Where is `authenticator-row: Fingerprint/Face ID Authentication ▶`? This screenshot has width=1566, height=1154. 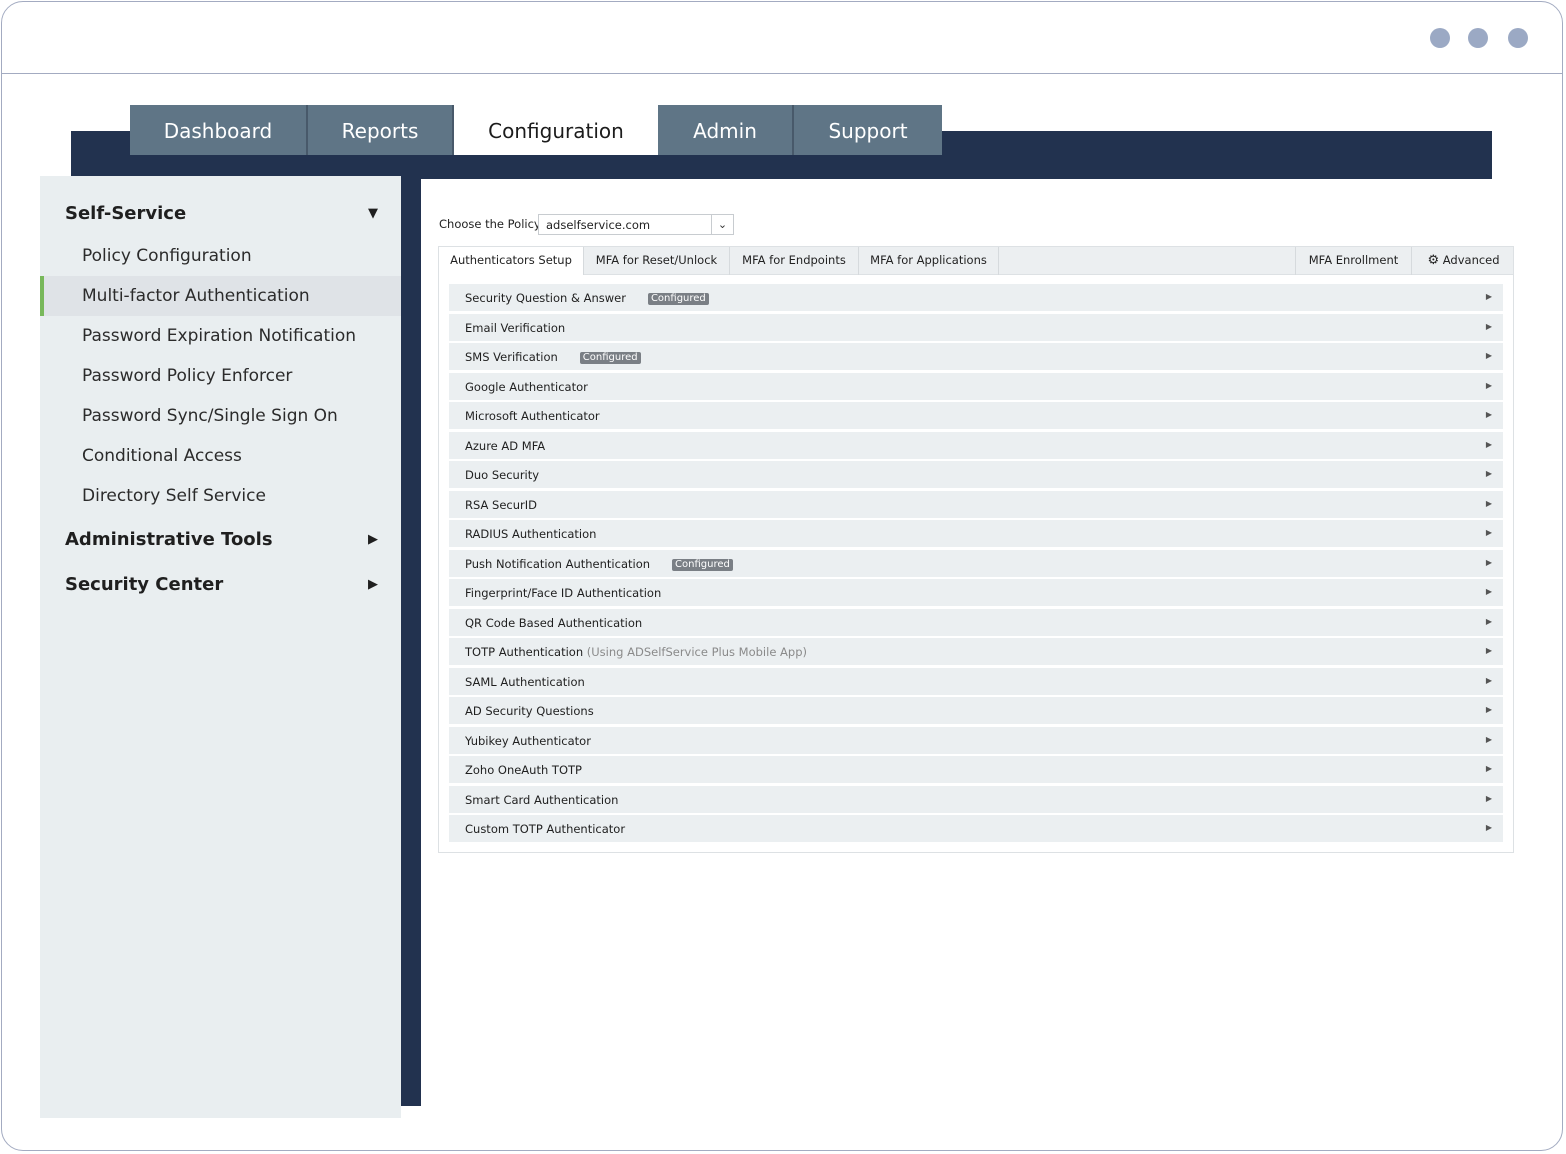
authenticator-row: Fingerprint/Face ID Authentication ▶ is located at coordinates (976, 592).